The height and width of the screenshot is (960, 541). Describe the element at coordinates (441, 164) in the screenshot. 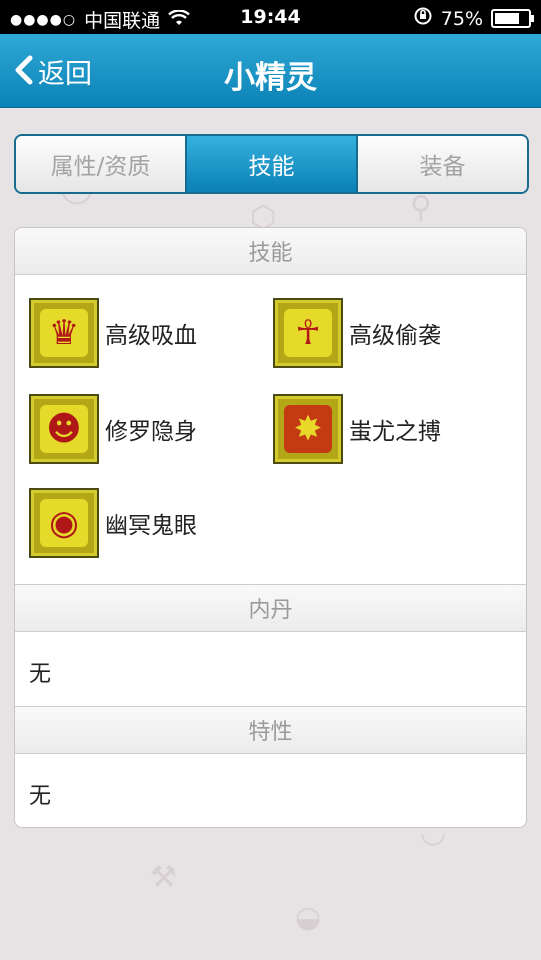

I see `tab-equipment: 装备` at that location.